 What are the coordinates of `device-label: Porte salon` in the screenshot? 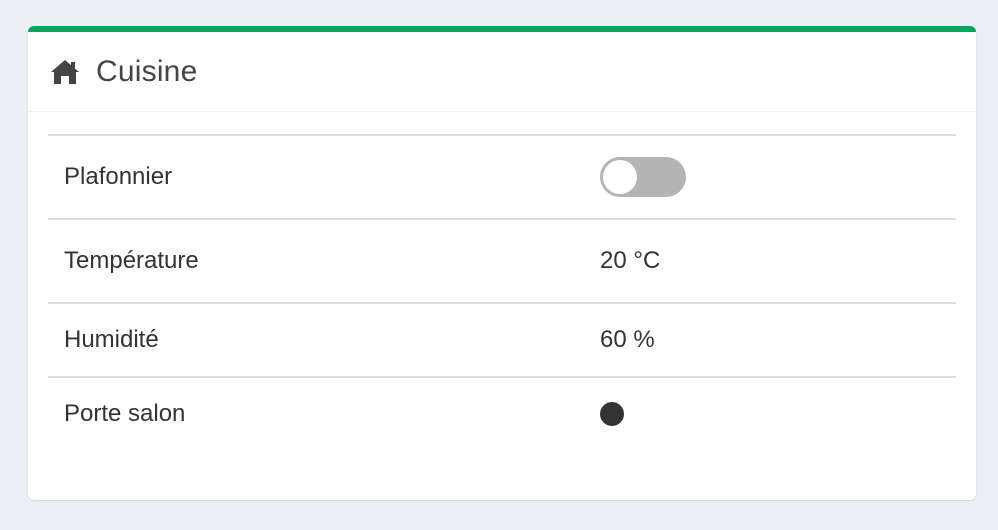 It's located at (125, 413).